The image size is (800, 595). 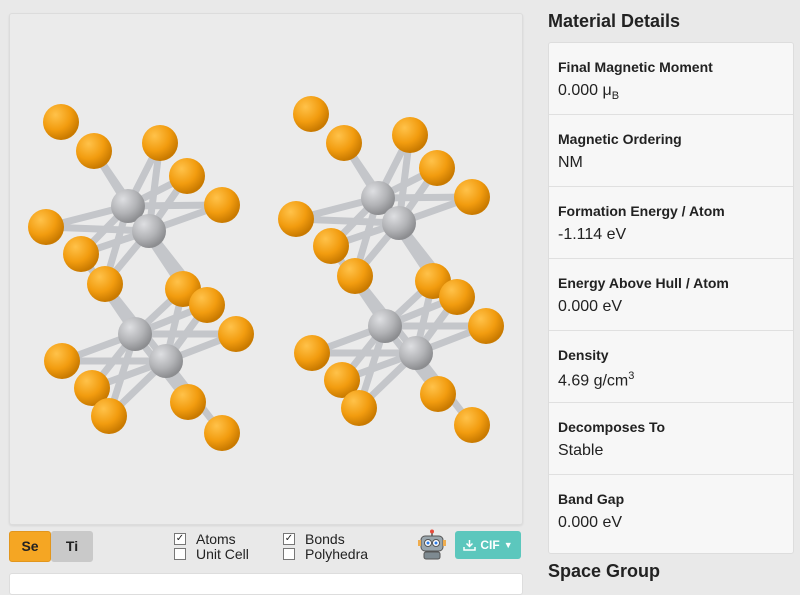 I want to click on detail-density: Density 4.69 g/cm3, so click(x=671, y=367).